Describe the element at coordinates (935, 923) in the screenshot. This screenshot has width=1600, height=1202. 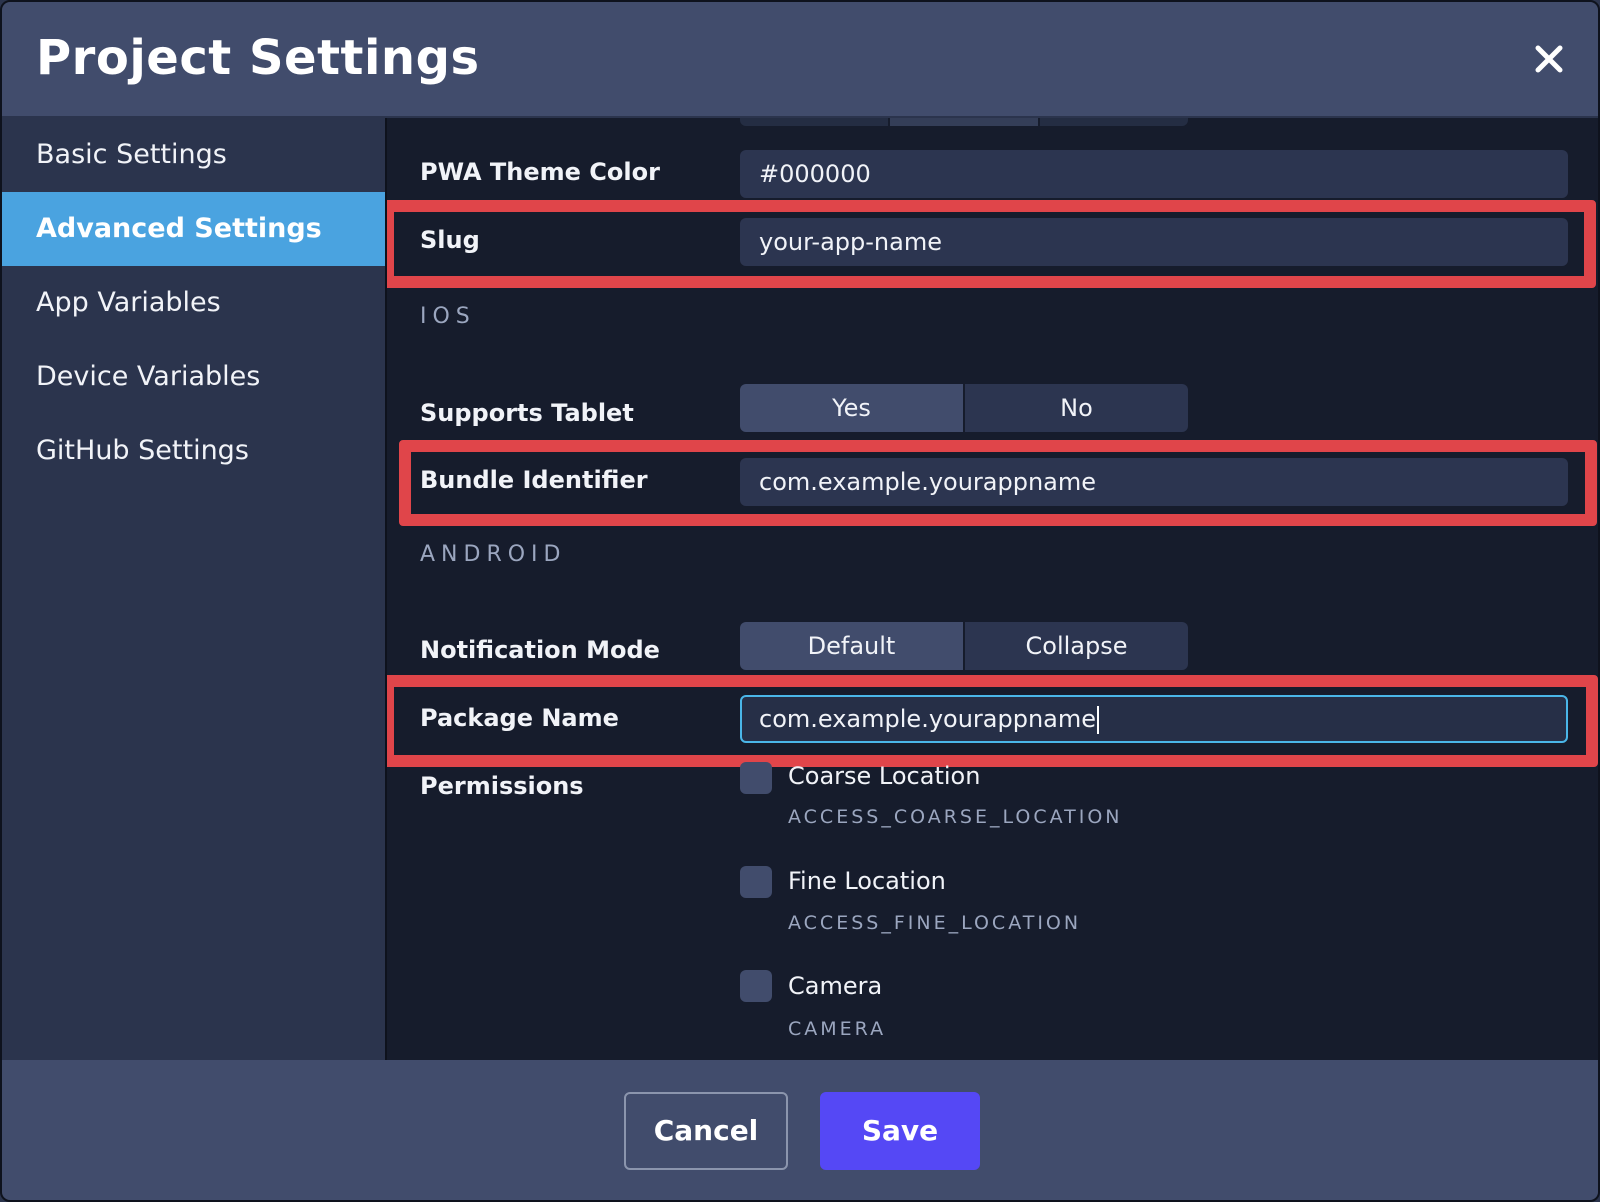
I see `fine-location-code: ACCESS_FINE_LOCATION` at that location.